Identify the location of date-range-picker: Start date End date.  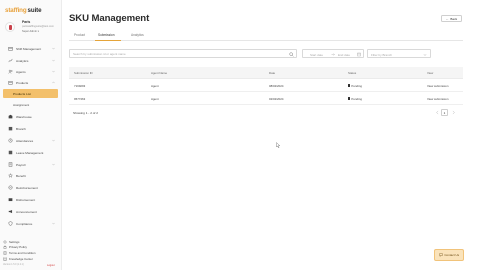
(333, 53).